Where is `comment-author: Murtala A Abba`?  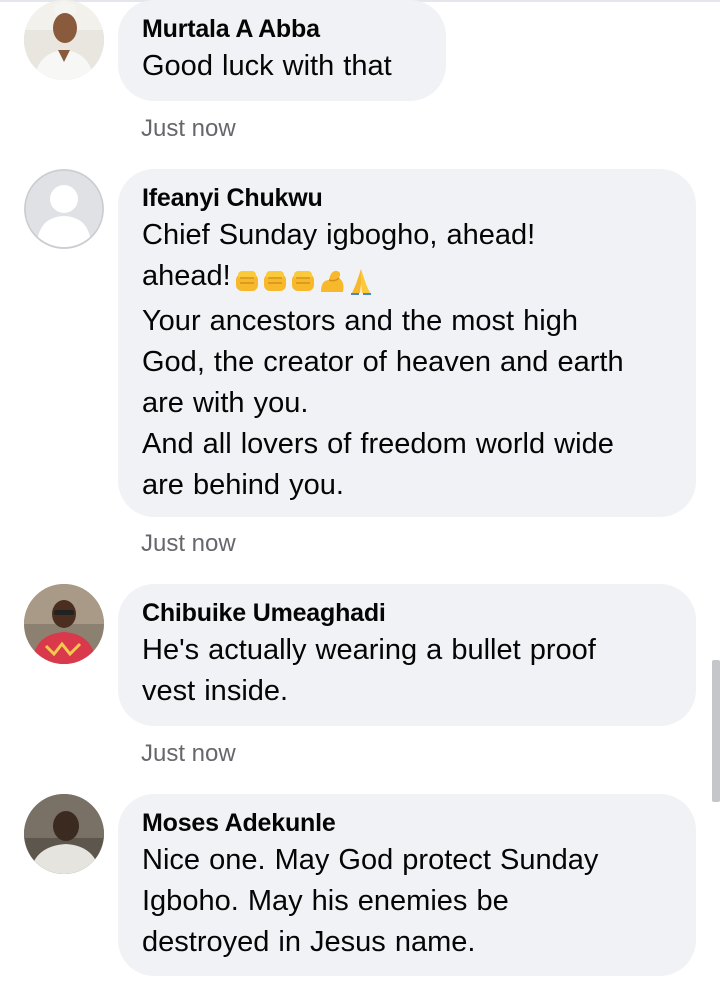
comment-author: Murtala A Abba is located at coordinates (282, 29).